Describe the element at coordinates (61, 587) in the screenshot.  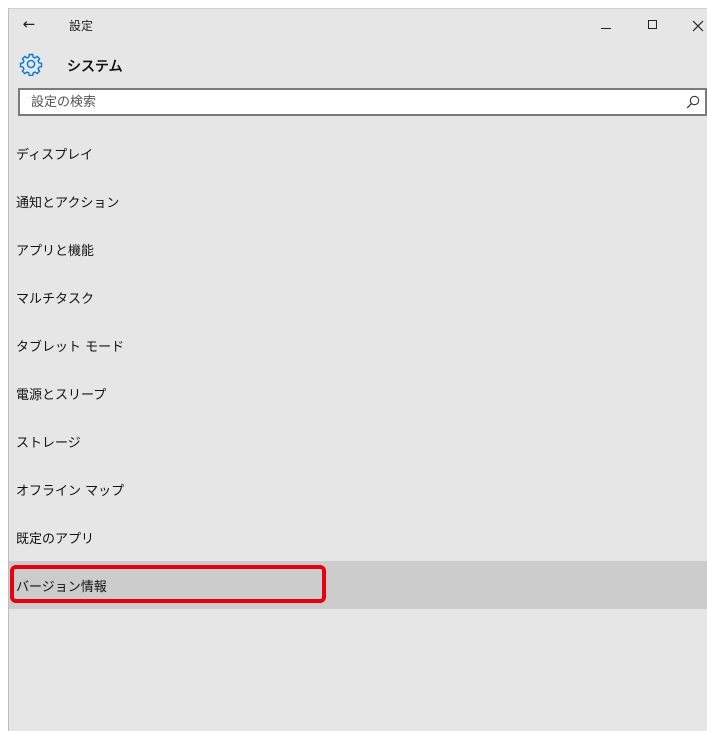
I see `nav-item-label: バージョン情報` at that location.